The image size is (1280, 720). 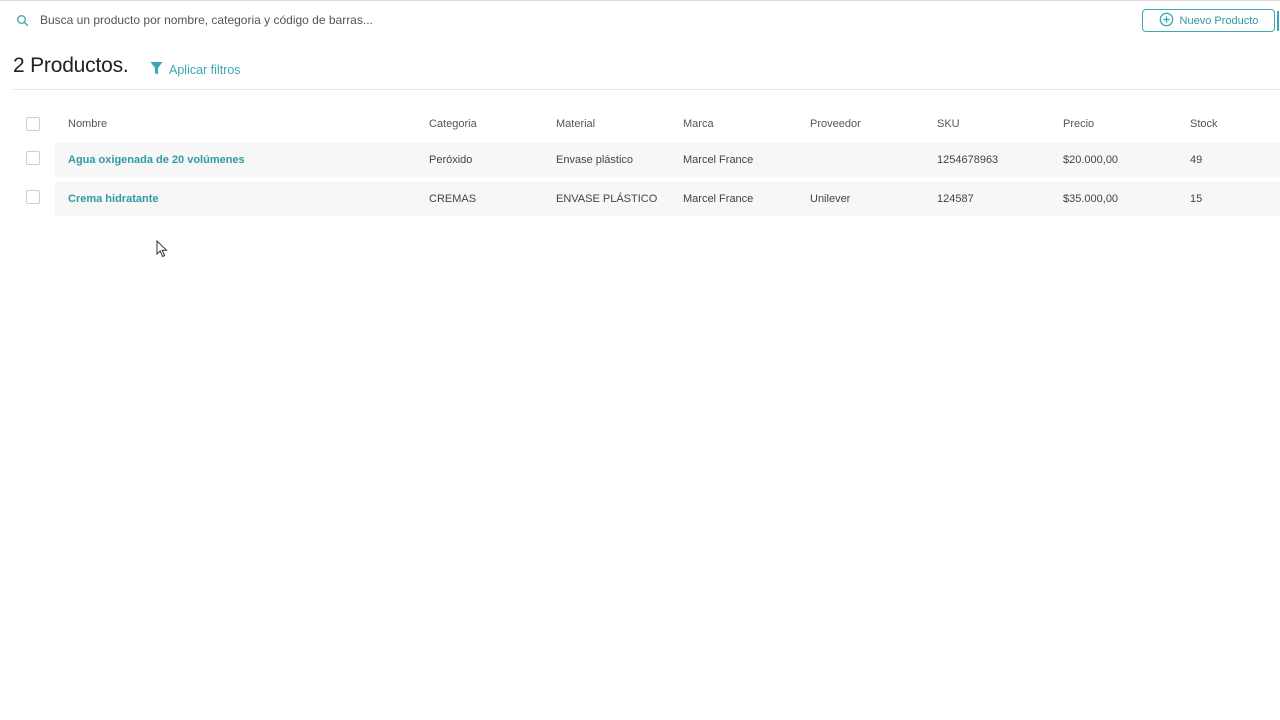 What do you see at coordinates (87, 124) in the screenshot?
I see `column-header-nombre: Nombre` at bounding box center [87, 124].